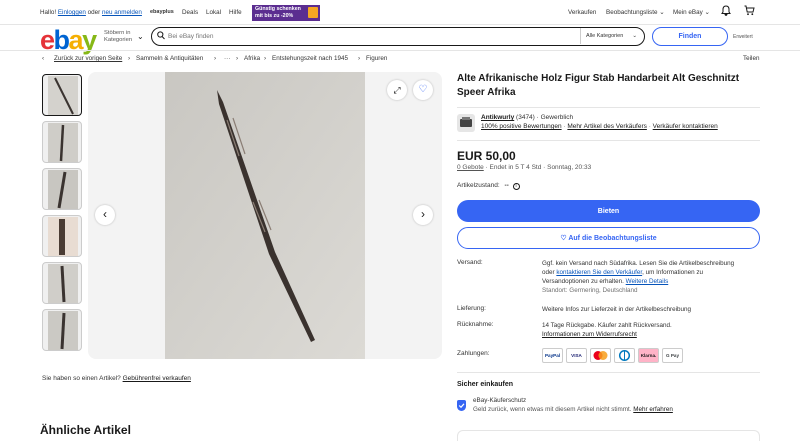 The height and width of the screenshot is (441, 800). Describe the element at coordinates (555, 117) in the screenshot. I see `seller-type: · Gewerblich` at that location.